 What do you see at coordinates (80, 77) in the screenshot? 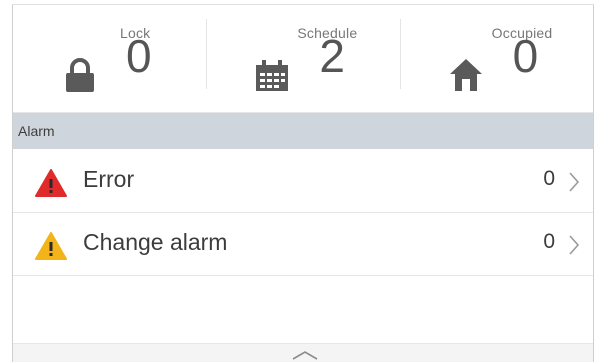
I see `lock-icon` at bounding box center [80, 77].